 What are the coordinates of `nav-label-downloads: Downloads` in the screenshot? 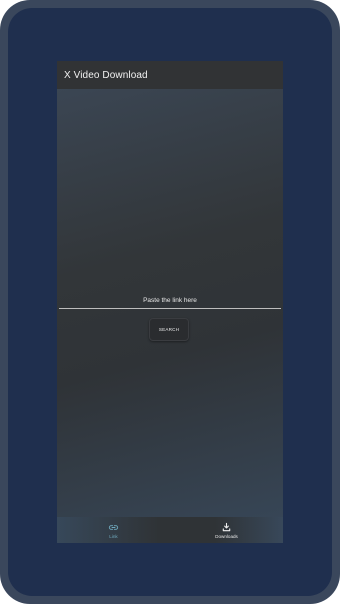 It's located at (226, 536).